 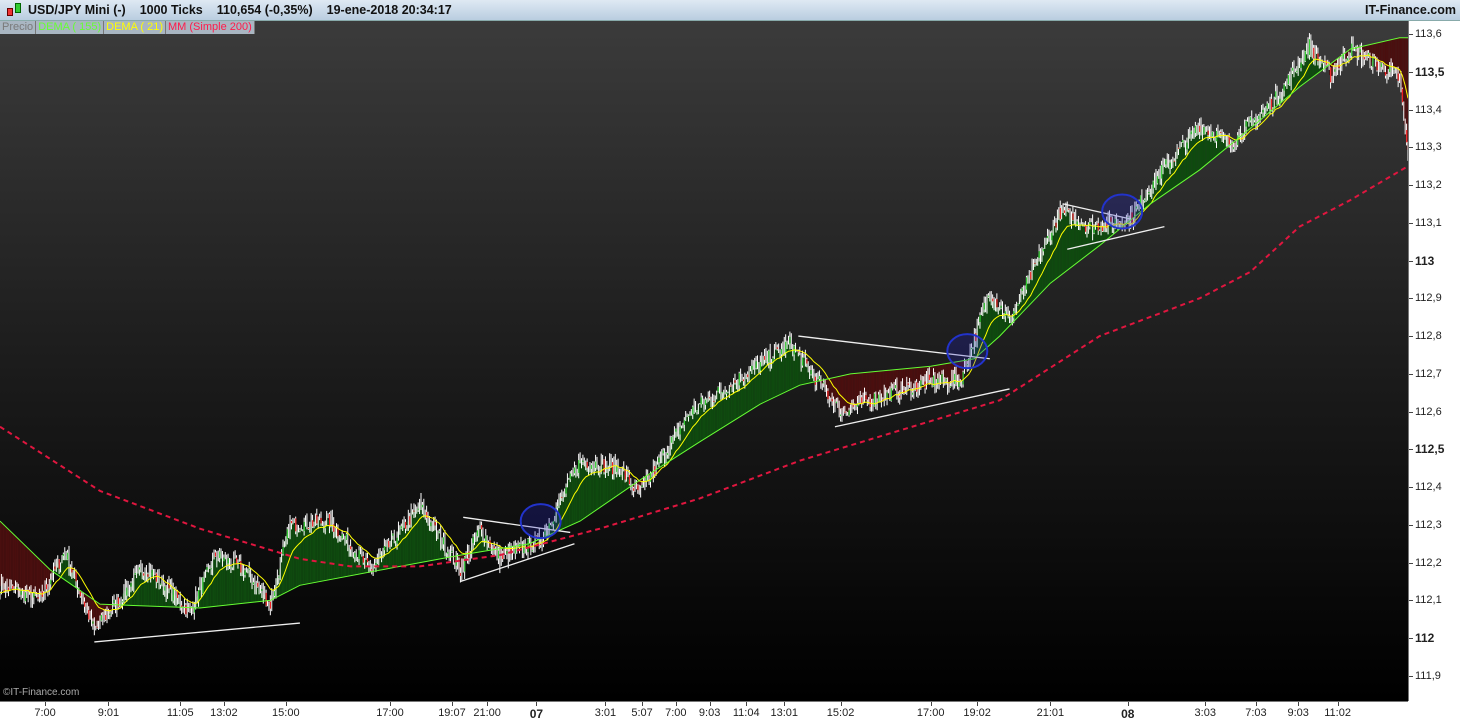 I want to click on legend-dema-21: DEMA ( 21), so click(x=135, y=27).